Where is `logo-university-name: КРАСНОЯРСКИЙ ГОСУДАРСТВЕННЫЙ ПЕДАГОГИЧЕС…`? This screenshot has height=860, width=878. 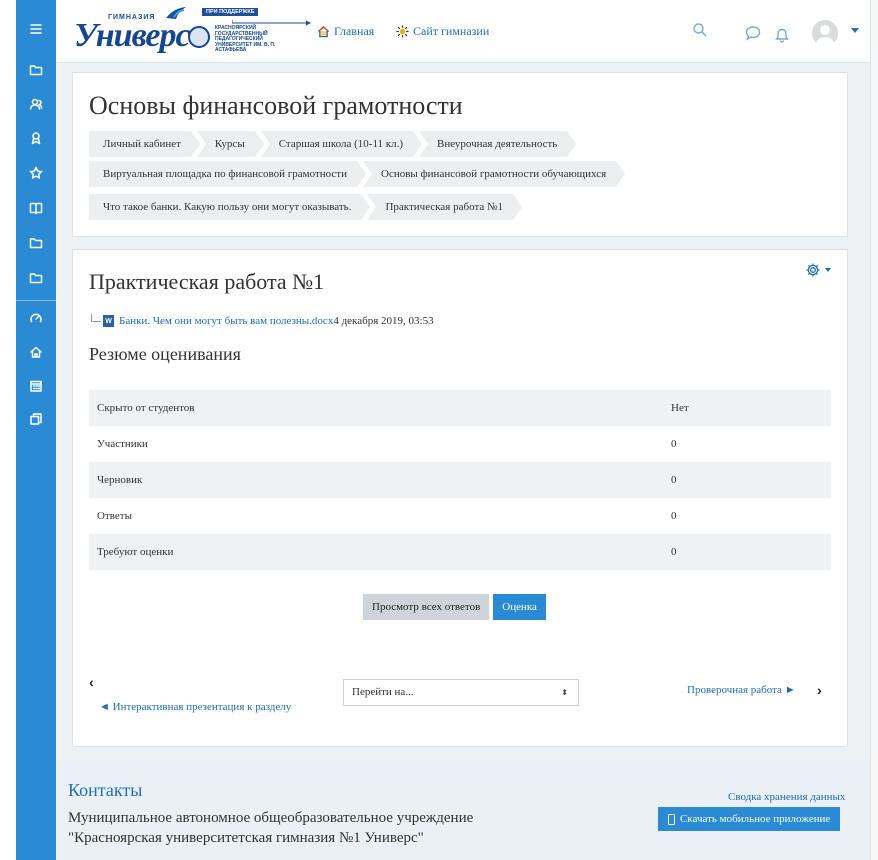 logo-university-name: КРАСНОЯРСКИЙ ГОСУДАРСТВЕННЫЙ ПЕДАГОГИЧЕС… is located at coordinates (245, 39).